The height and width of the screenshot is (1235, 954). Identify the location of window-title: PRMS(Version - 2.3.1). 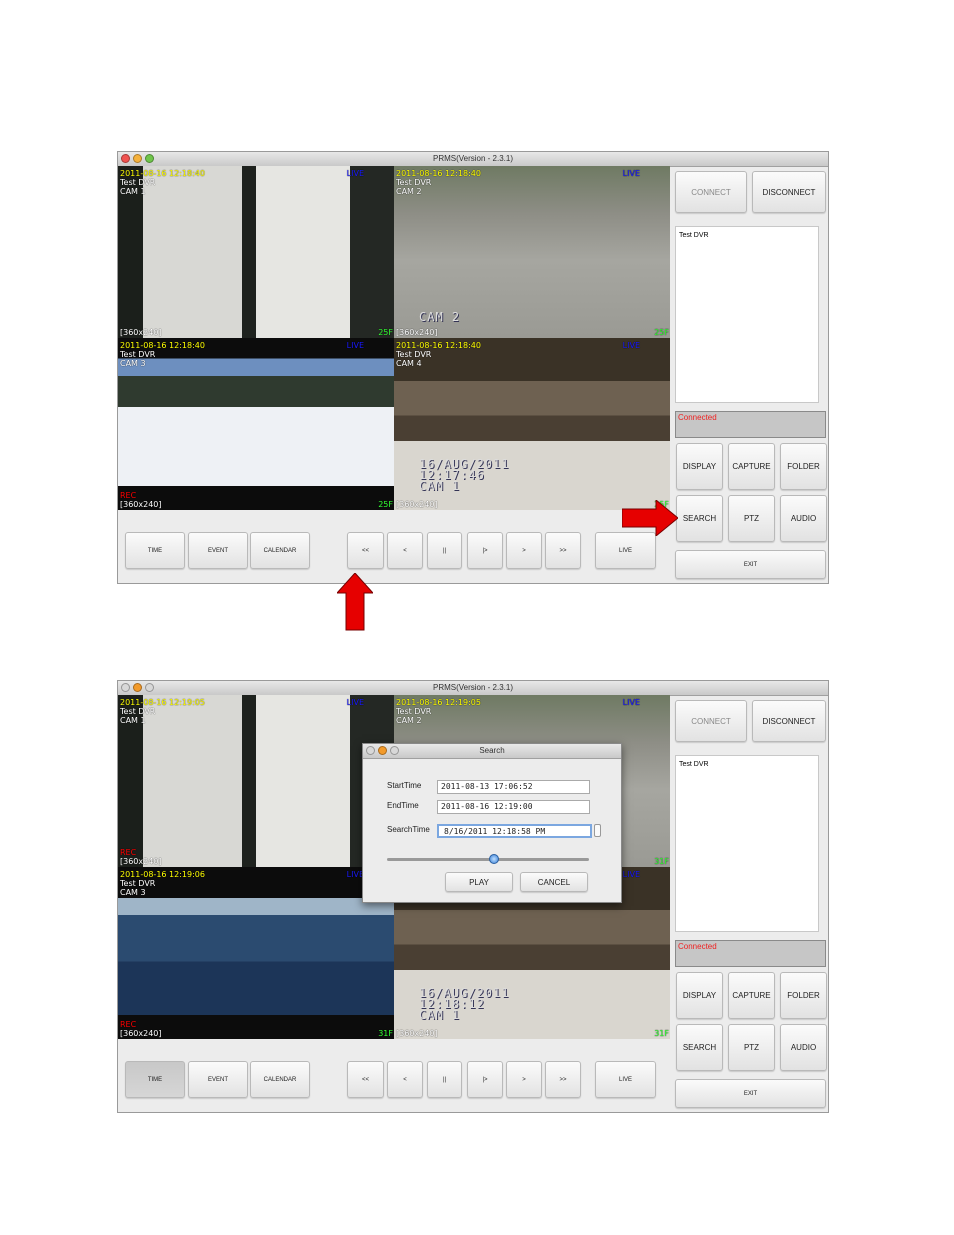
(473, 158).